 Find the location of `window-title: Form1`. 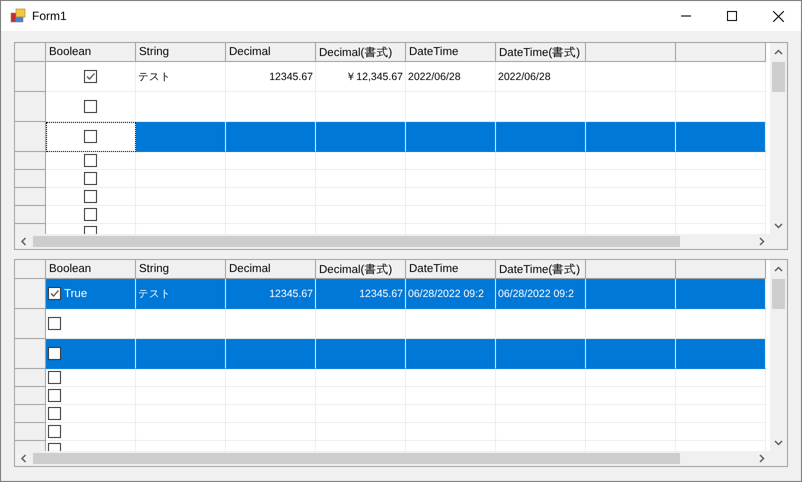

window-title: Form1 is located at coordinates (49, 16).